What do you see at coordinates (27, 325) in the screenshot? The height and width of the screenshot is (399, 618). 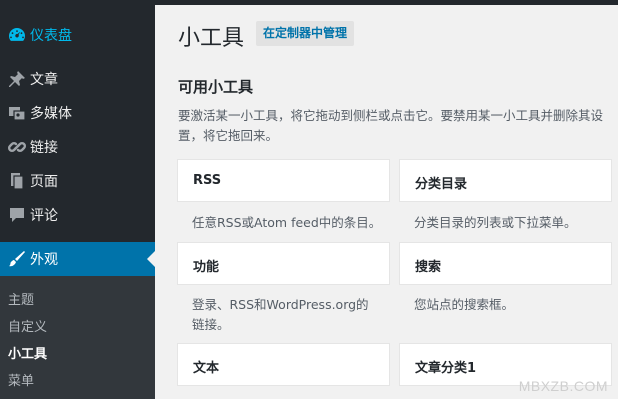 I see `submenu-item-customize: 自定义` at bounding box center [27, 325].